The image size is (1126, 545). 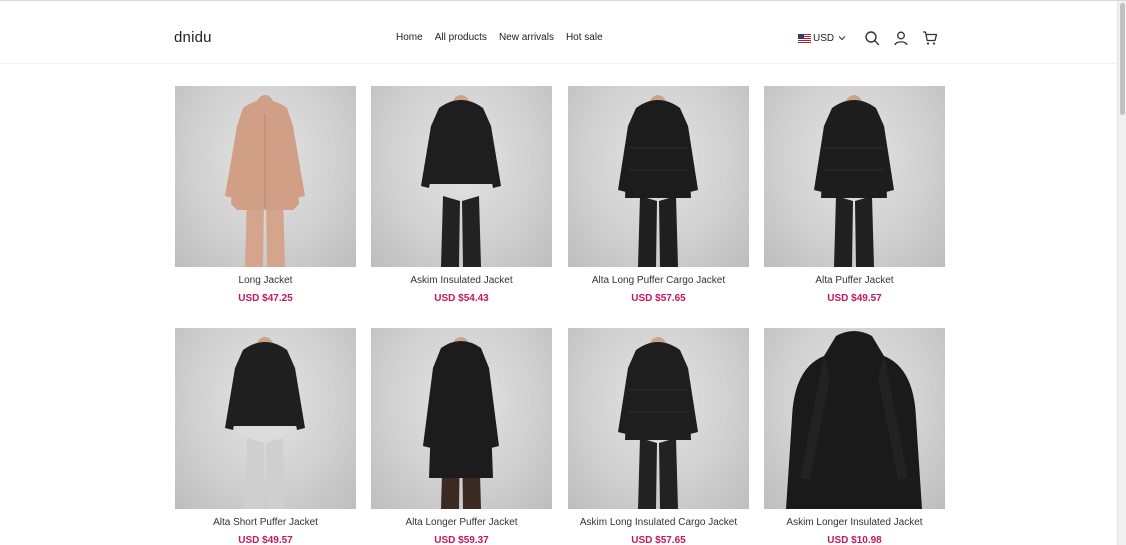 I want to click on product-name: Alta Long Puffer Cargo Jacket, so click(x=658, y=281).